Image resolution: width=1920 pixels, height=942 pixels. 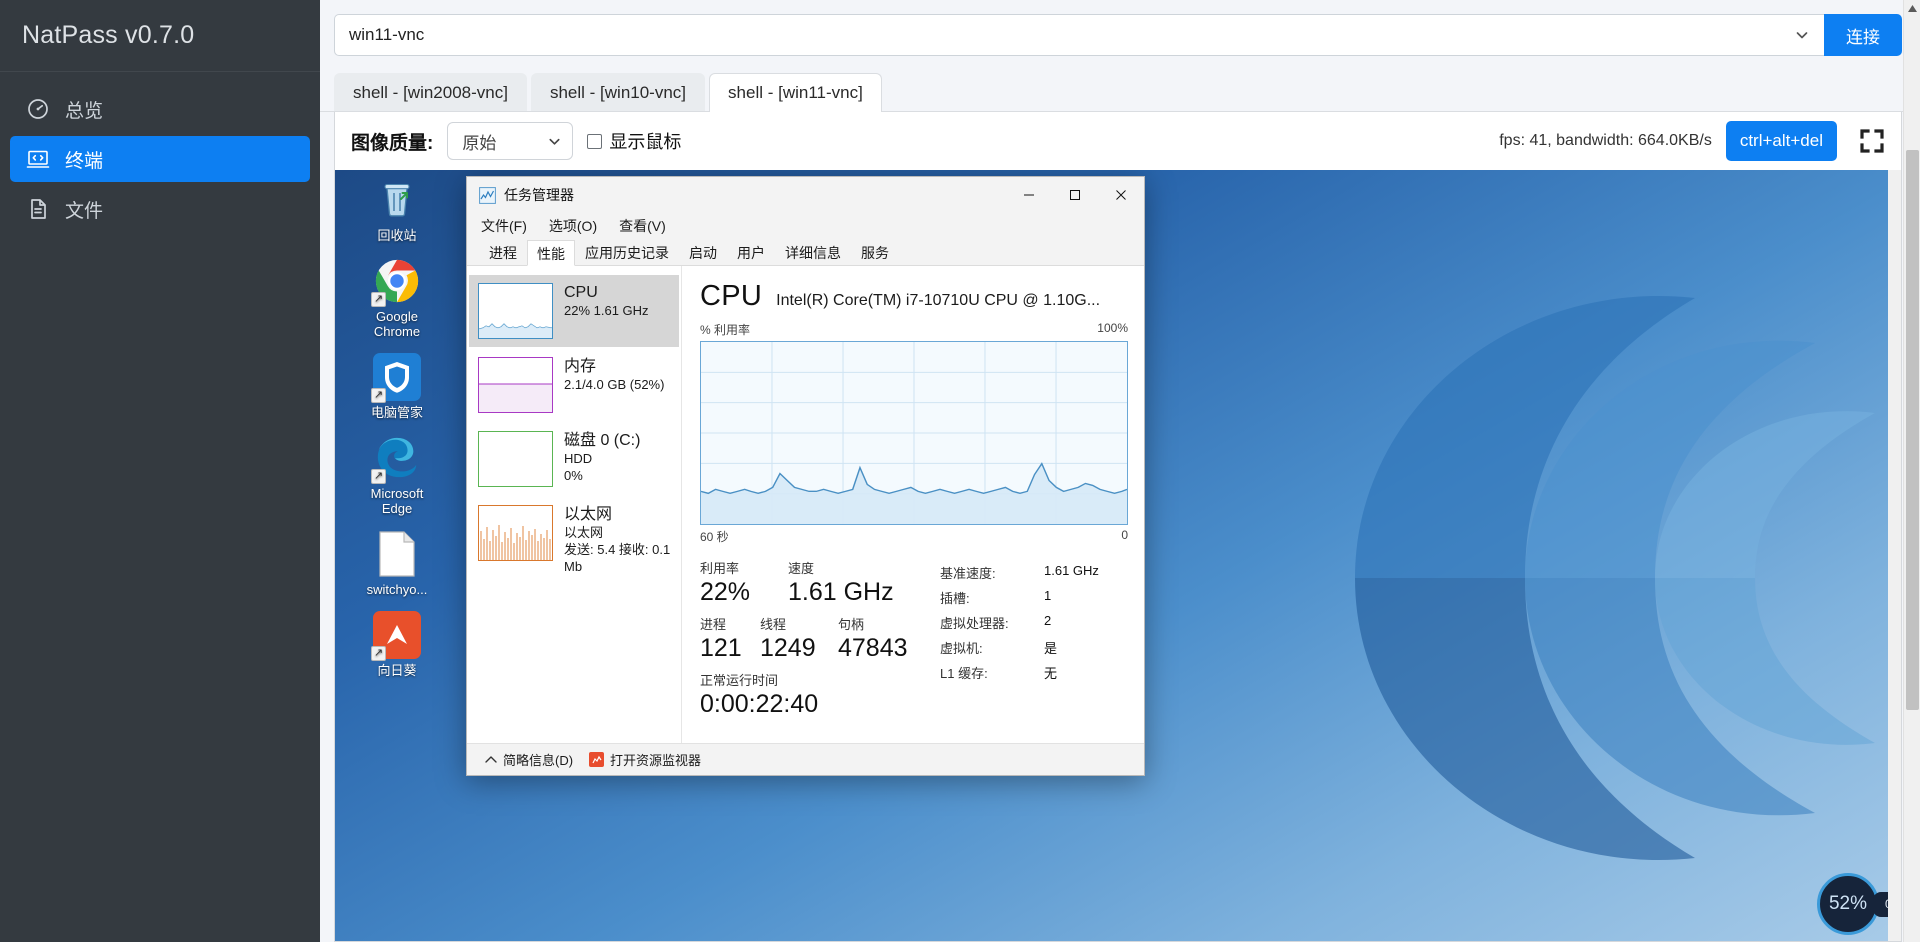 I want to click on vnc-inner-scrollbar, so click(x=1894, y=555).